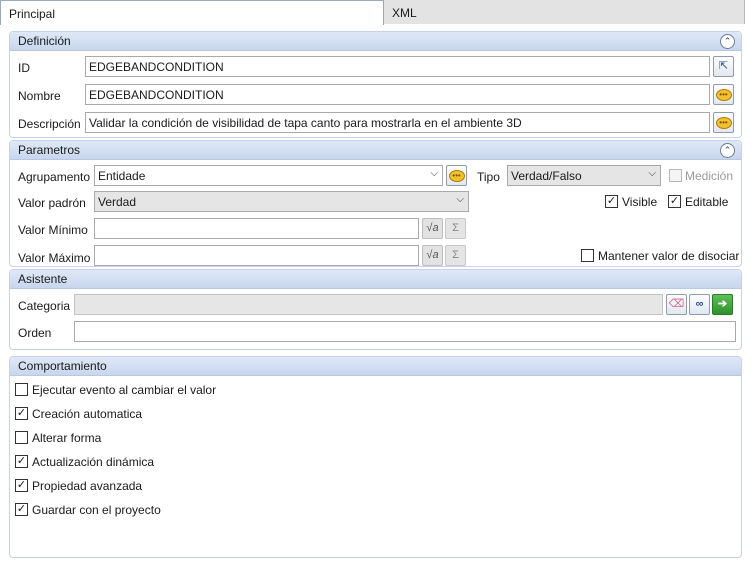 This screenshot has height=568, width=753. Describe the element at coordinates (669, 256) in the screenshot. I see `mantener-label: Mantener valor de disociar` at that location.